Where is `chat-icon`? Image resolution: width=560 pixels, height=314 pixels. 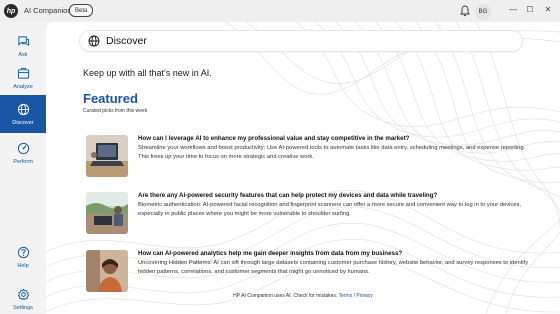 chat-icon is located at coordinates (23, 40).